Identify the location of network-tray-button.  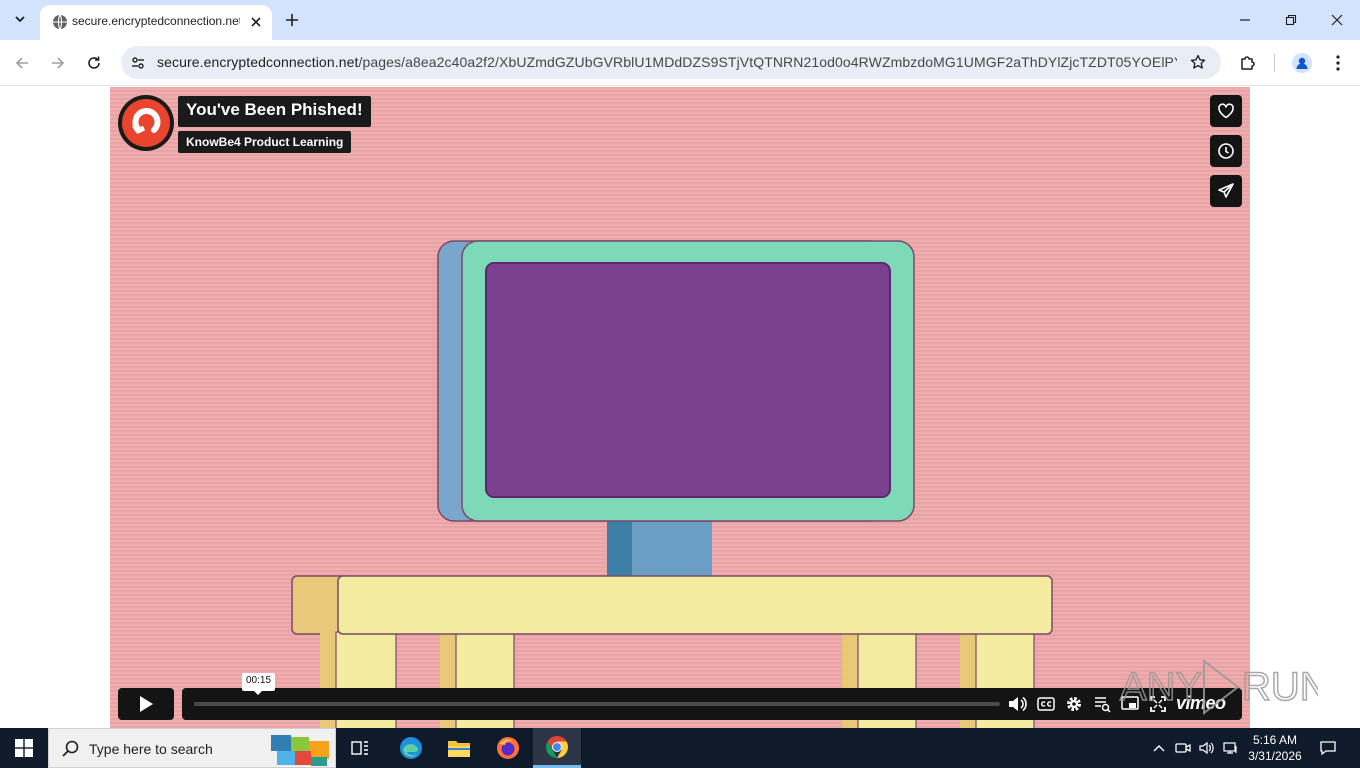
(1231, 748).